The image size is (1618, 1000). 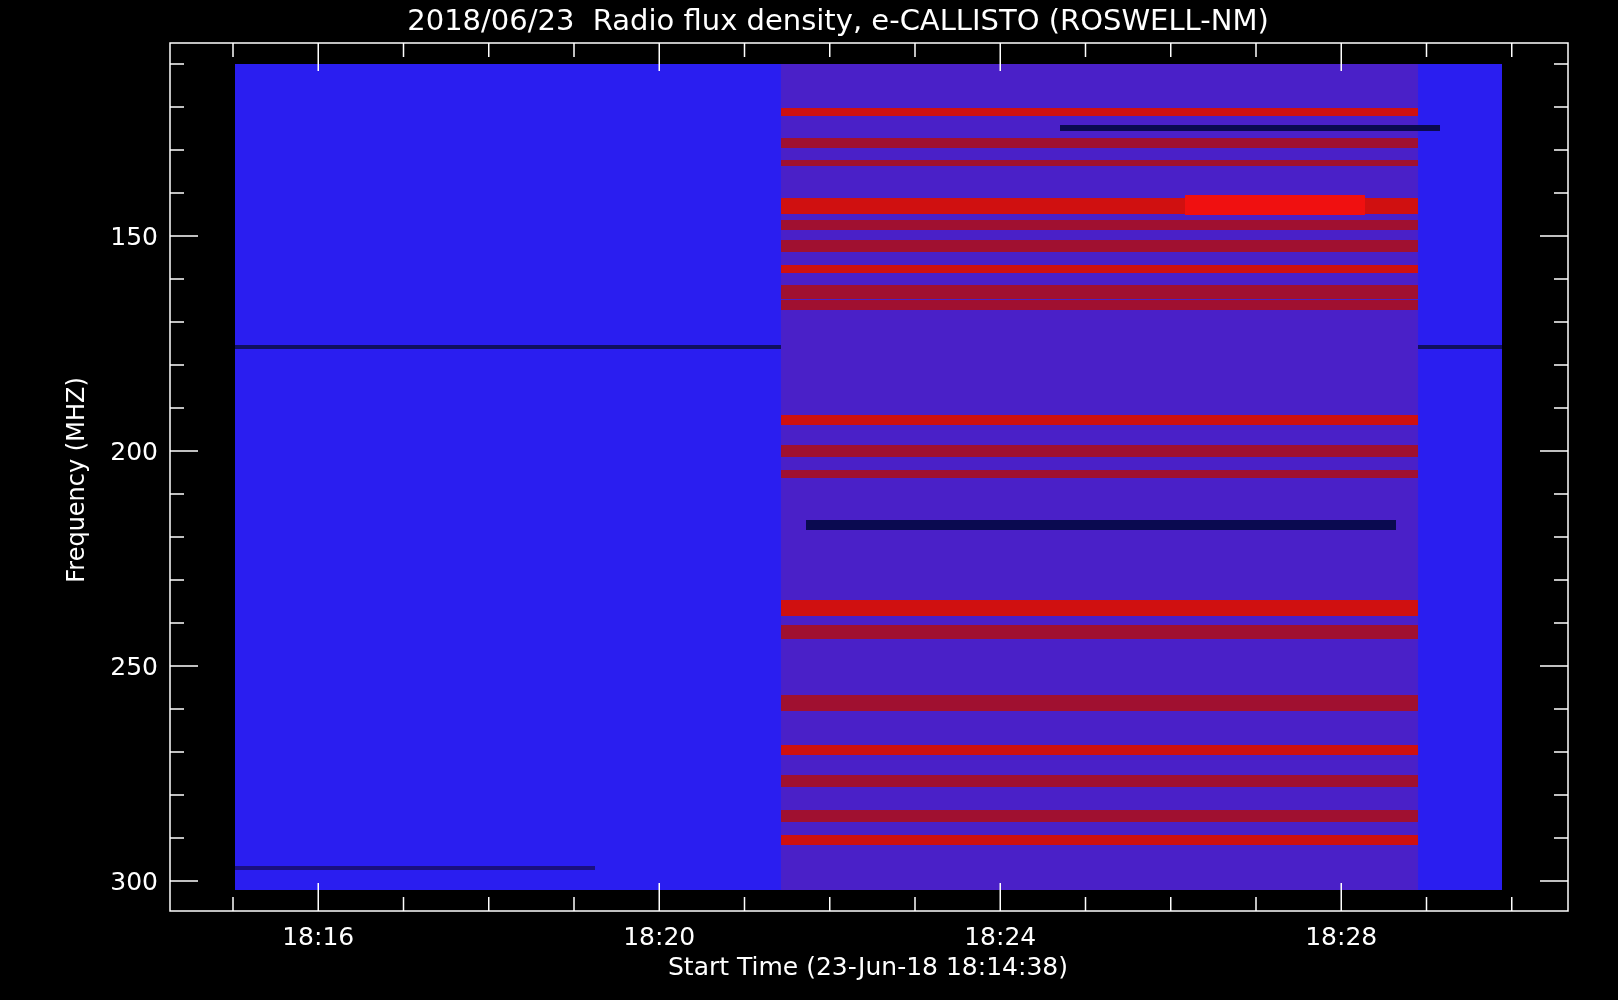 What do you see at coordinates (1000, 936) in the screenshot?
I see `x-tick-label: 18:24` at bounding box center [1000, 936].